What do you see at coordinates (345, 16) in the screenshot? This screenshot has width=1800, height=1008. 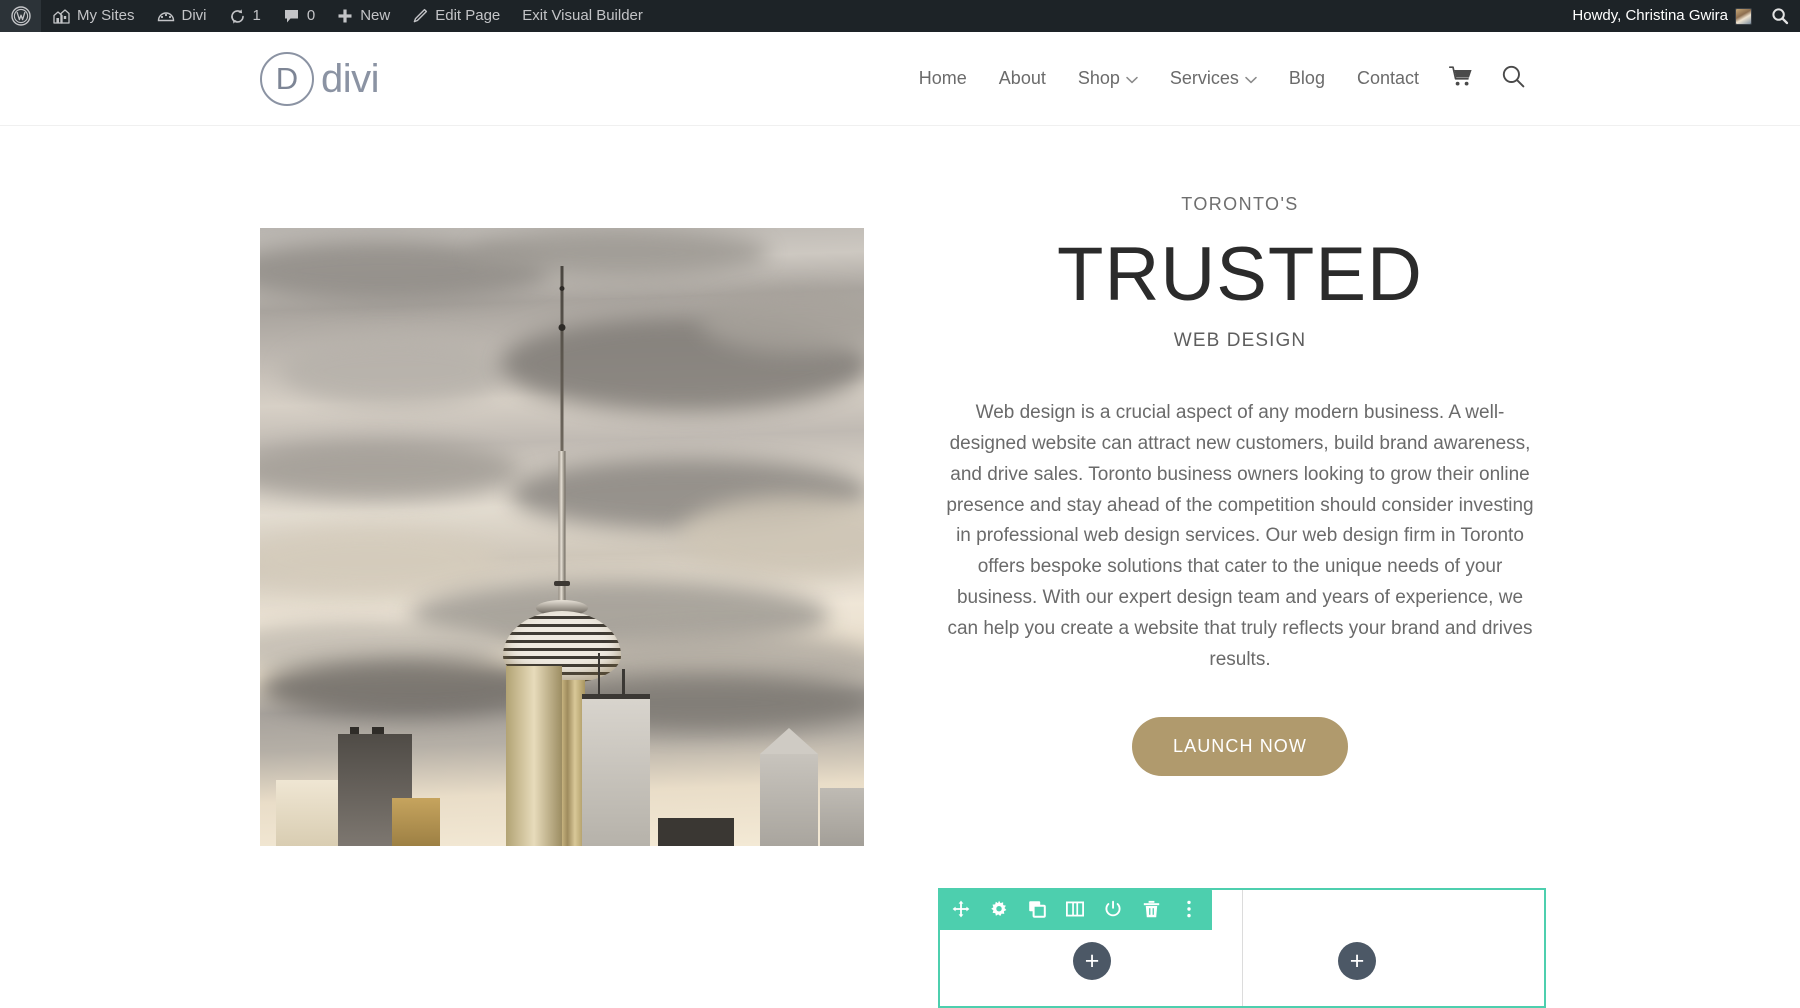 I see `plus-icon` at bounding box center [345, 16].